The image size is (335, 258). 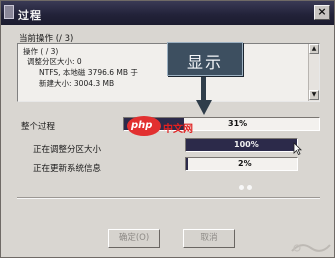 What do you see at coordinates (313, 72) in the screenshot?
I see `log-scrollbar: ▲ ▼` at bounding box center [313, 72].